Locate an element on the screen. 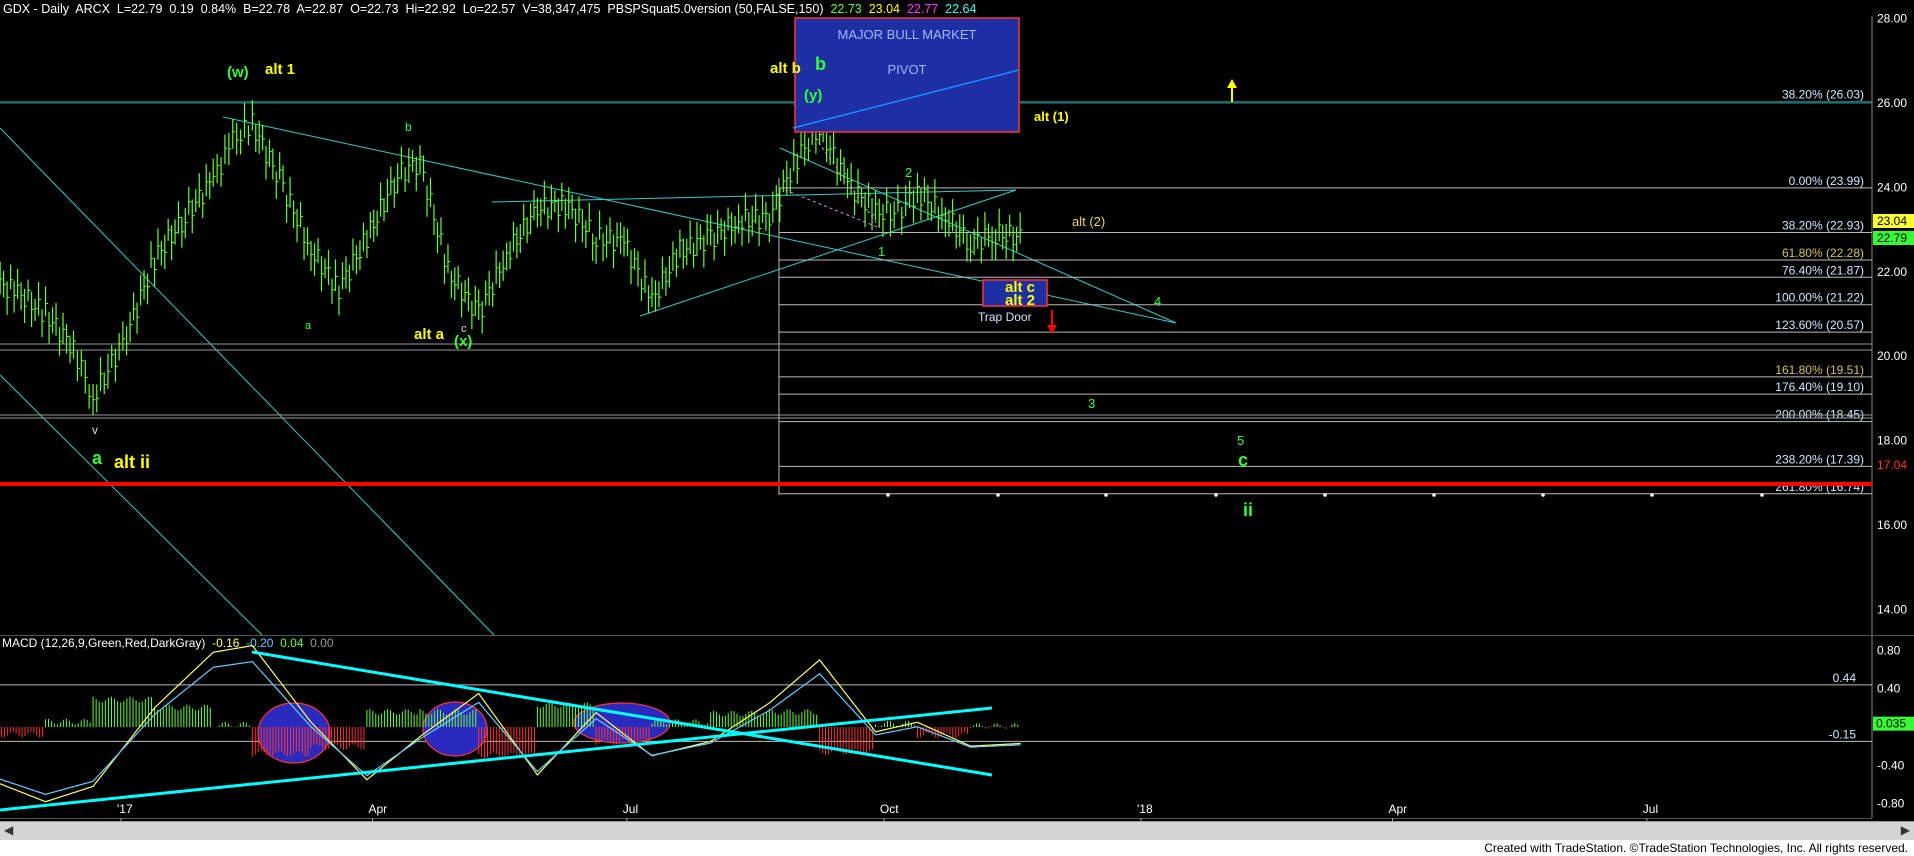 Image resolution: width=1914 pixels, height=856 pixels. down-arrow-icon is located at coordinates (1052, 329).